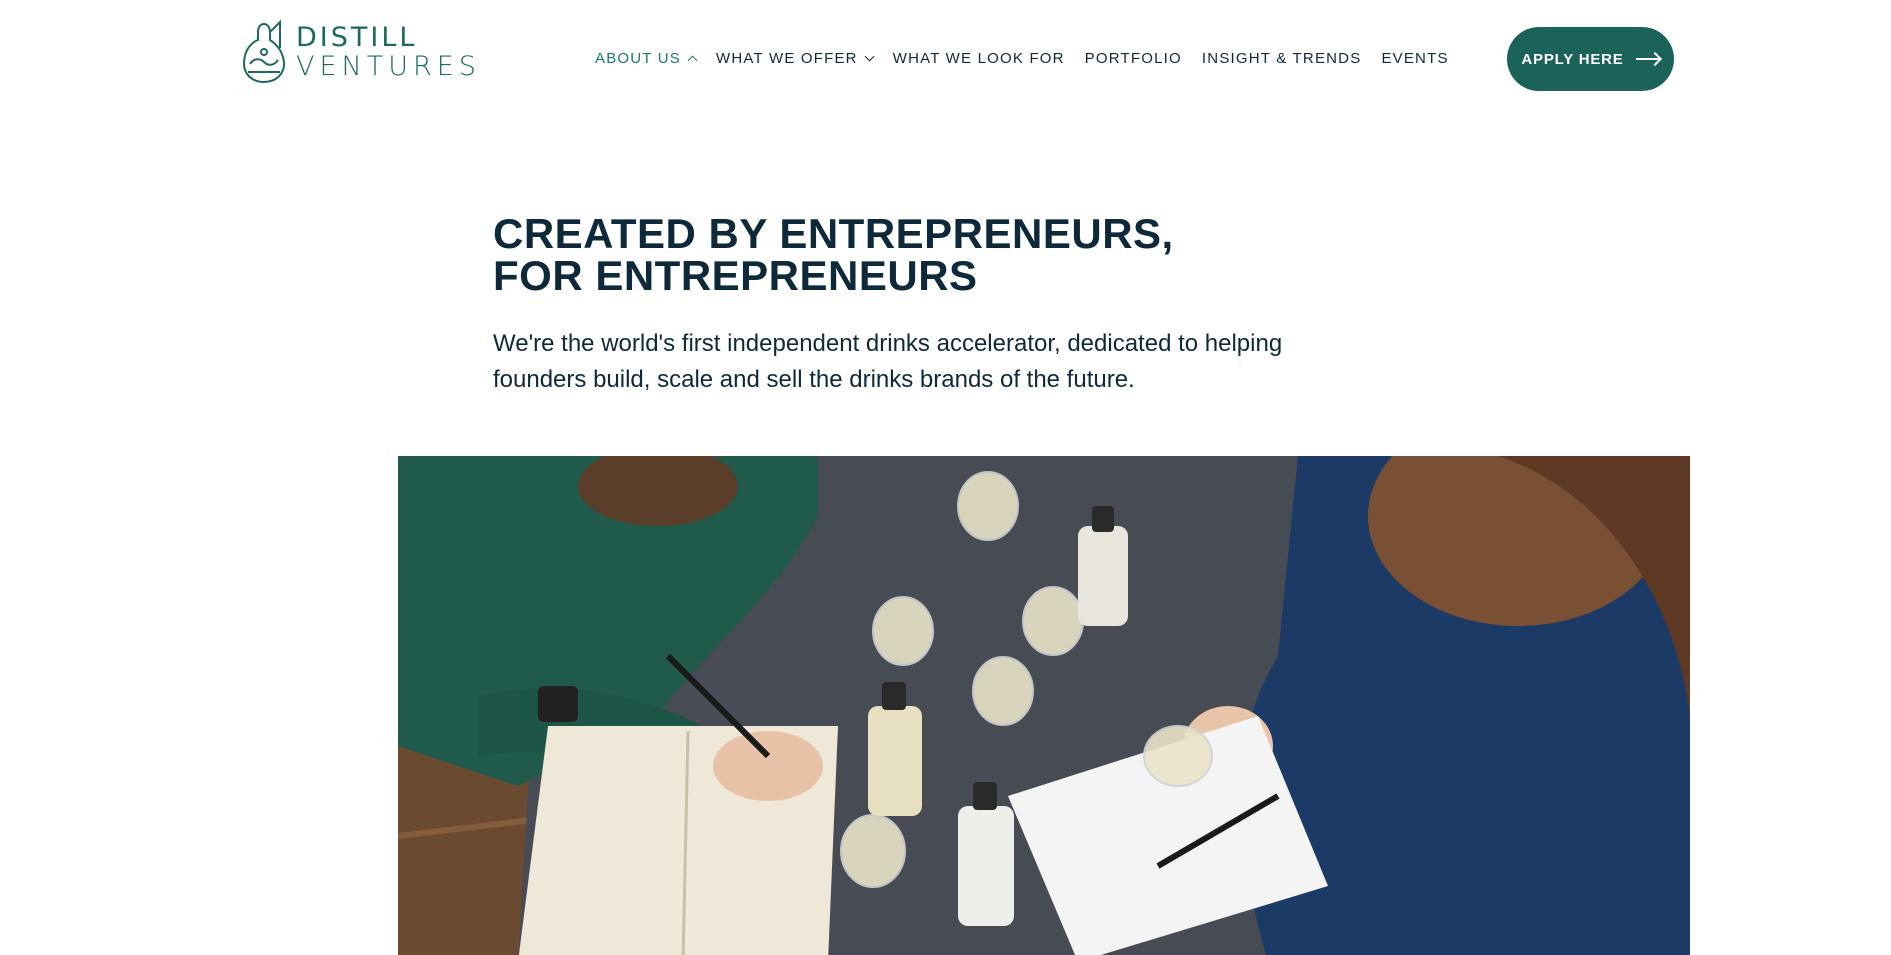  I want to click on chevron-down-icon, so click(869, 56).